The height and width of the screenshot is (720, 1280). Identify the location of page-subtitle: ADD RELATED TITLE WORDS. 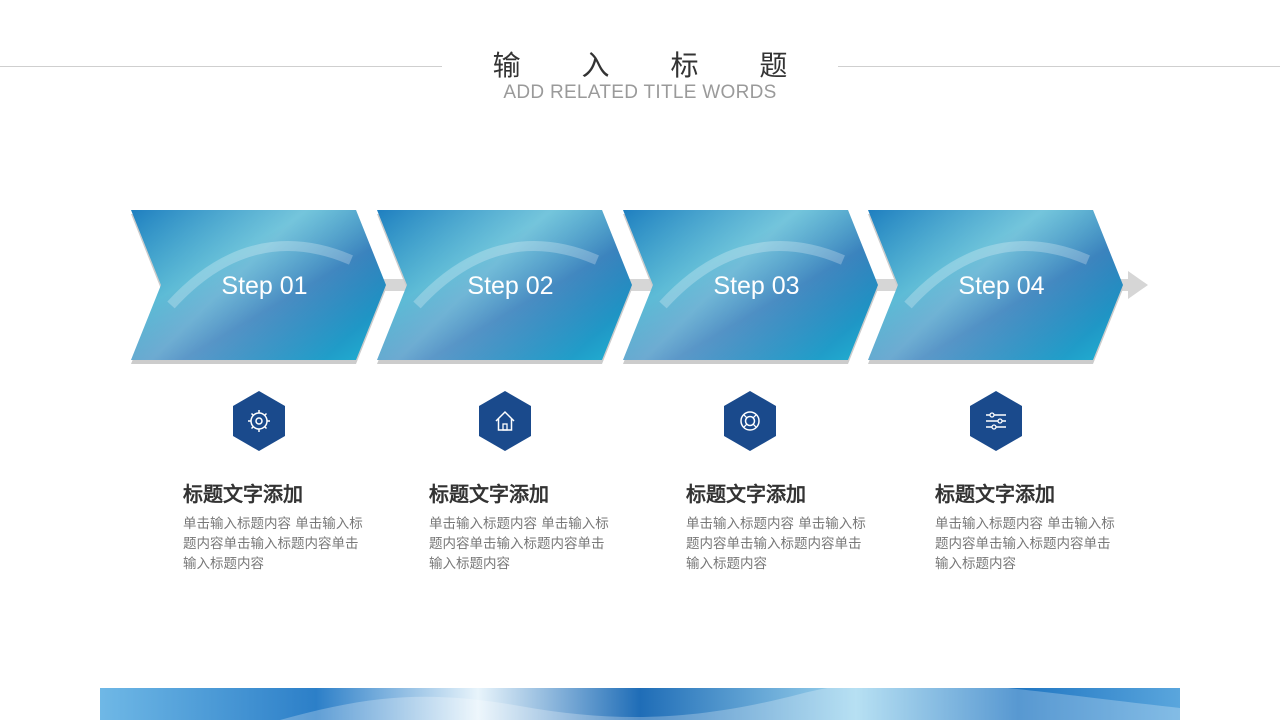
(640, 92).